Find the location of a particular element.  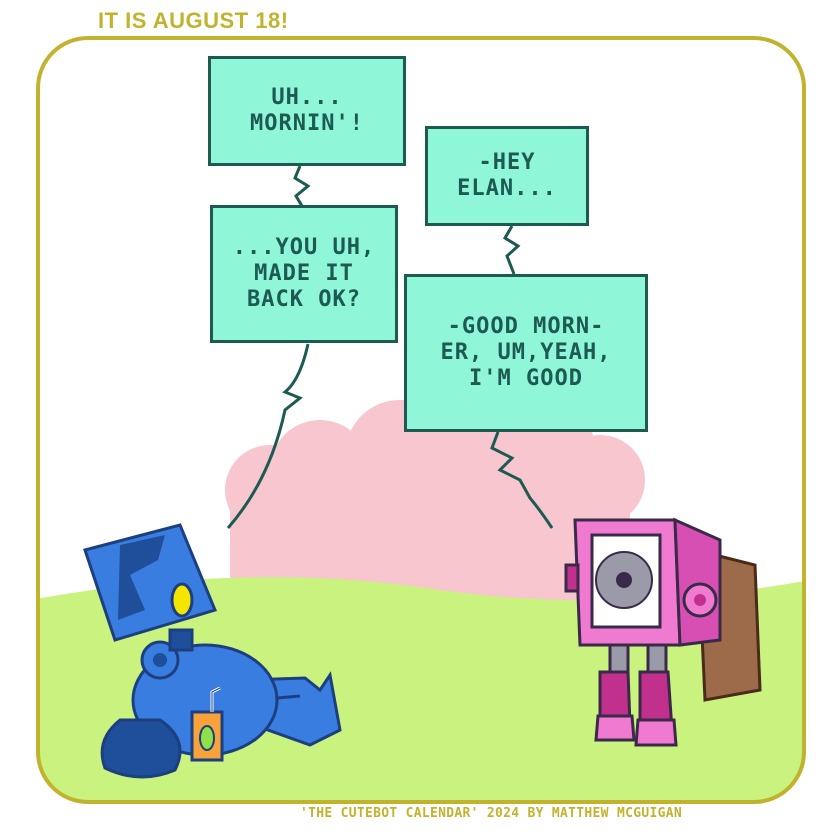

speech-bubble-blue-2: ...YOU UH, MADE IT BACK OK? is located at coordinates (304, 274).